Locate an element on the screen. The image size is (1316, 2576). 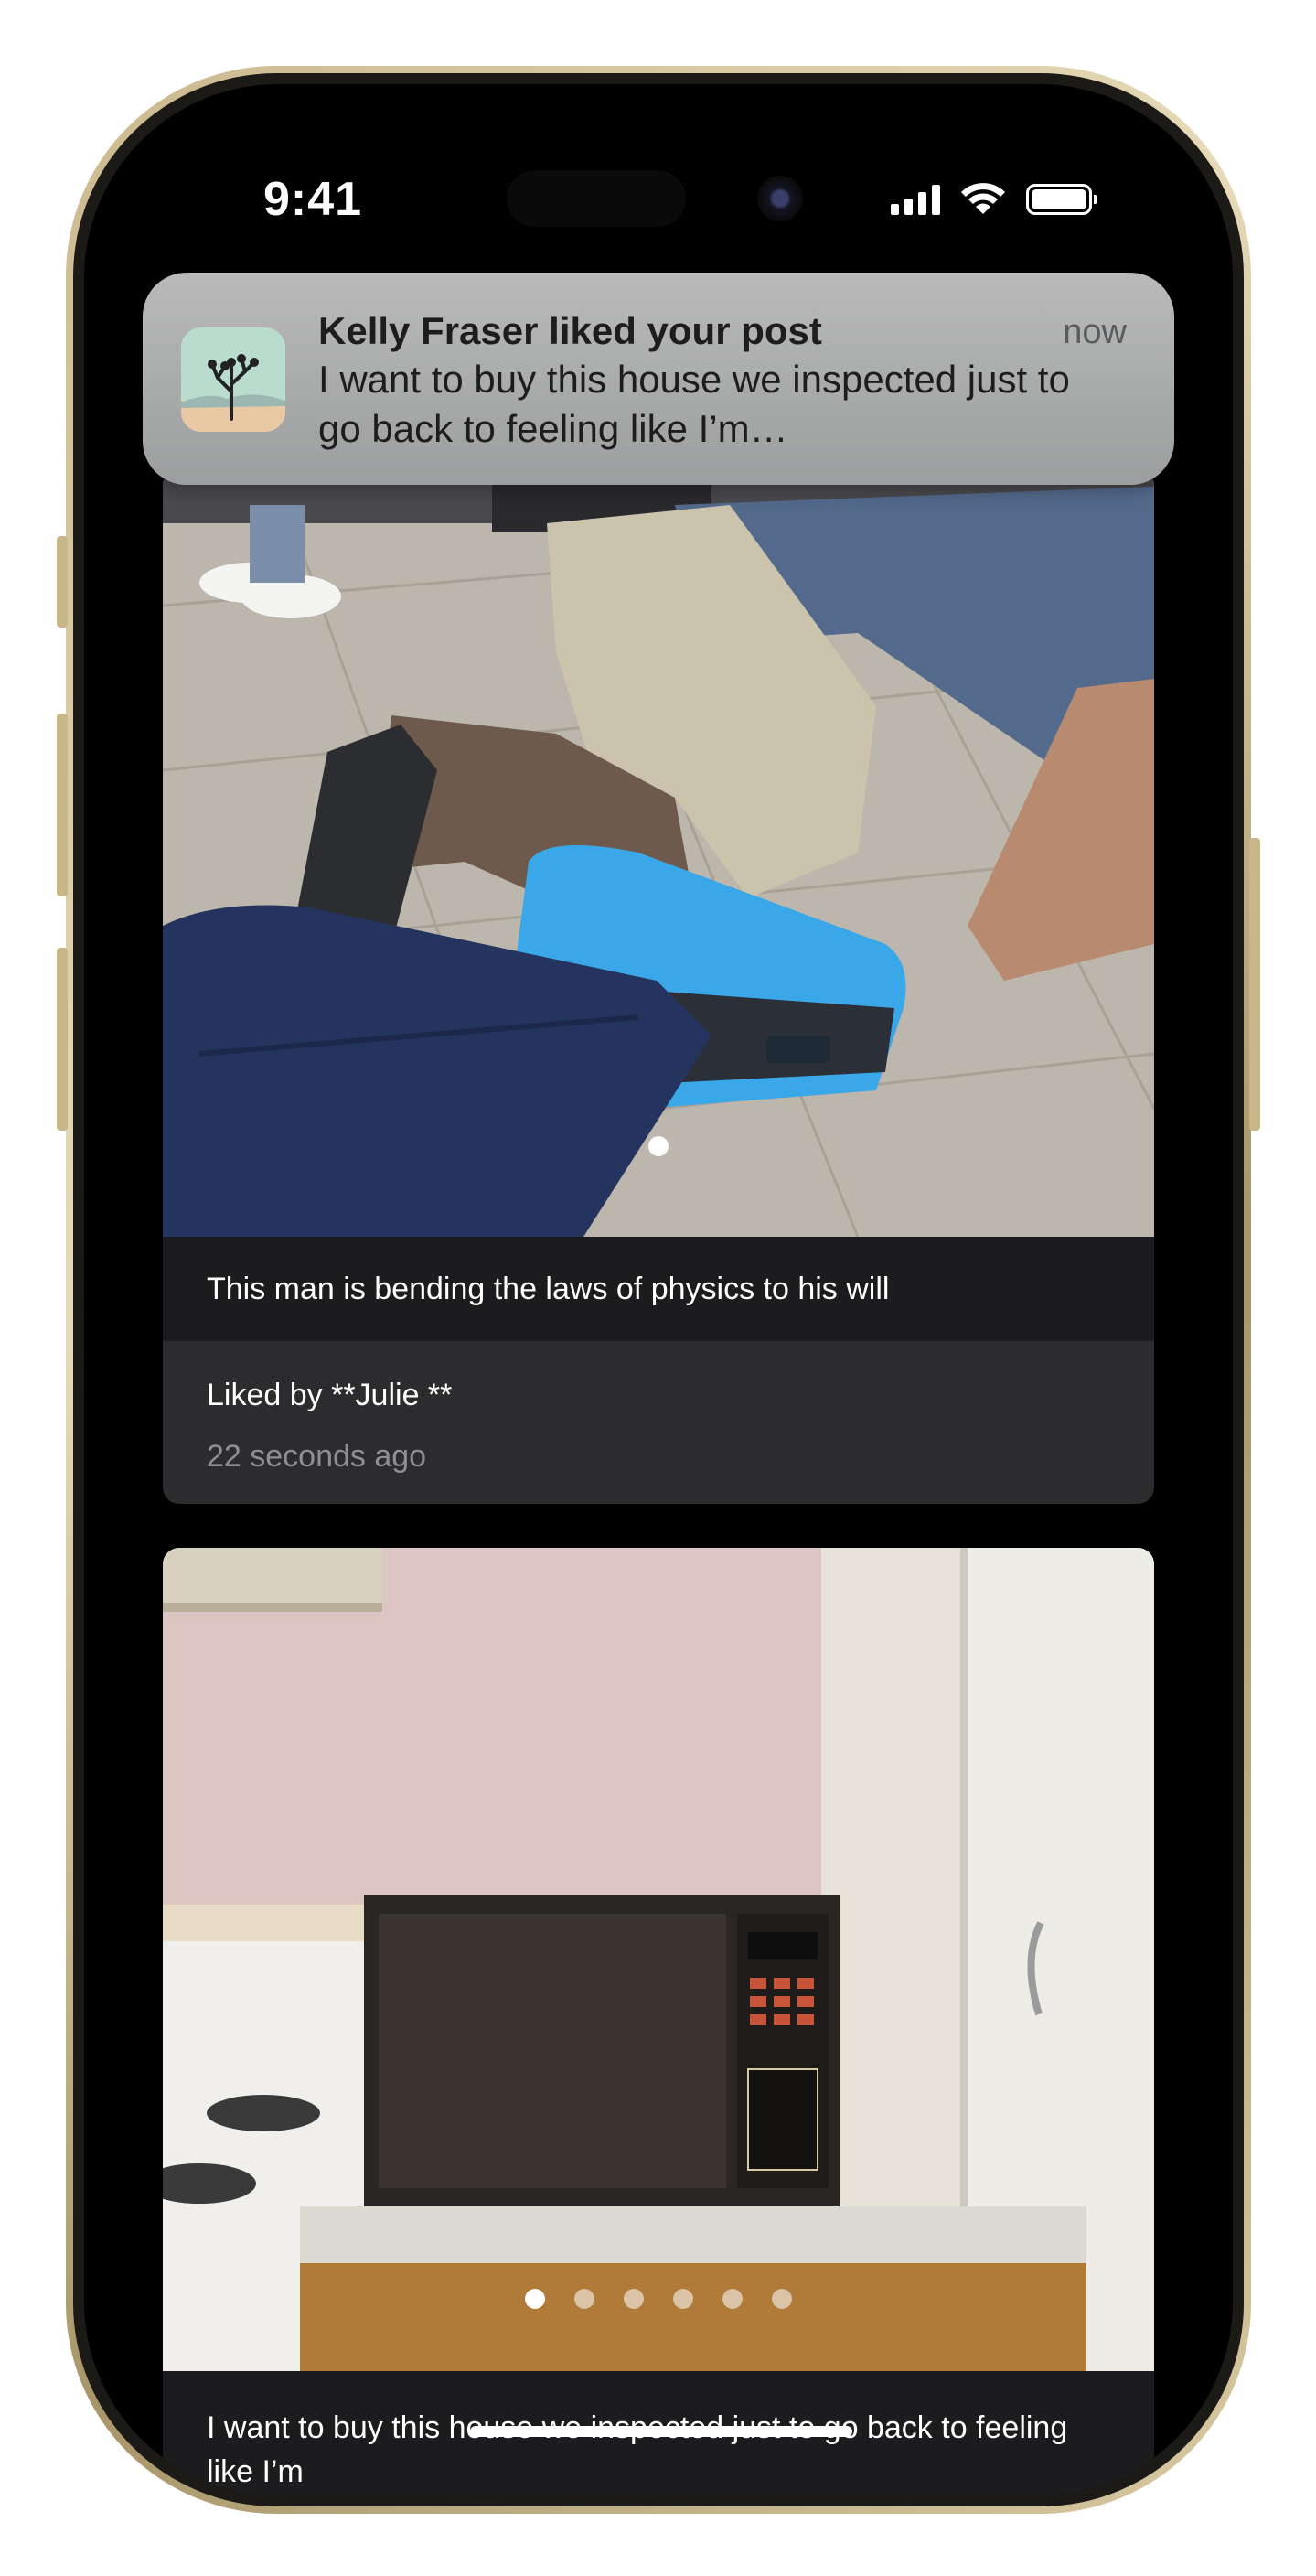
volume-down-button is located at coordinates (62, 1039).